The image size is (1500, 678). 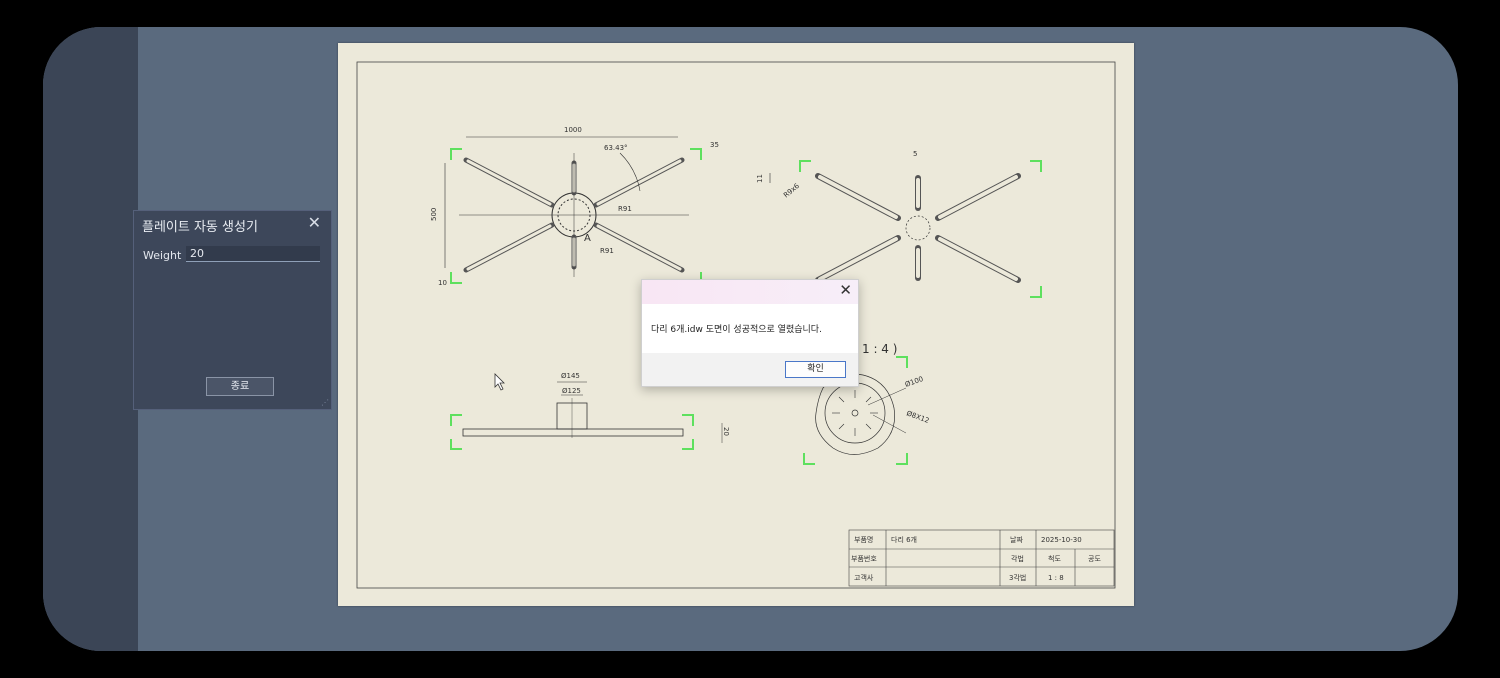 What do you see at coordinates (791, 191) in the screenshot?
I see `dim-r9x6: R9x6` at bounding box center [791, 191].